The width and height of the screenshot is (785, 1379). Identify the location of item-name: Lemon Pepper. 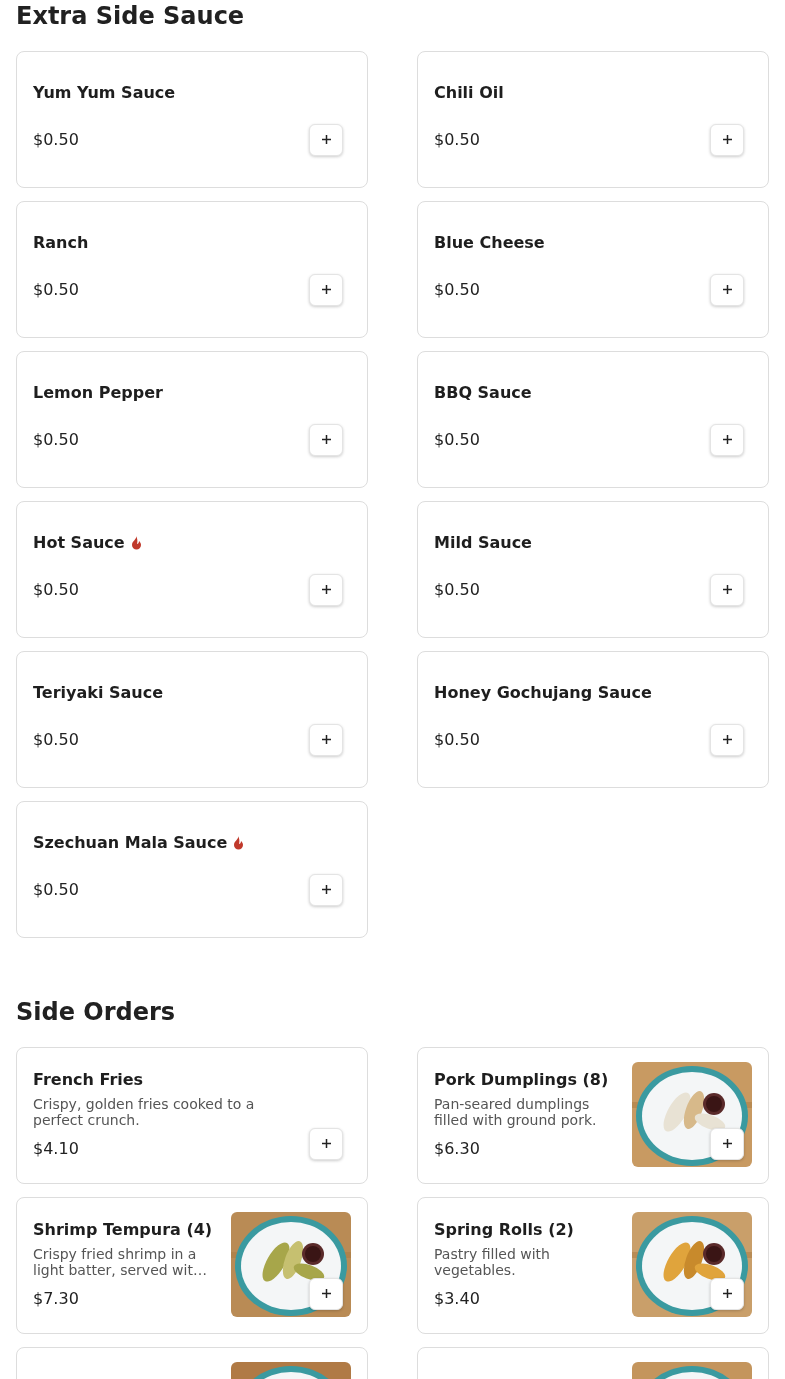
(98, 393).